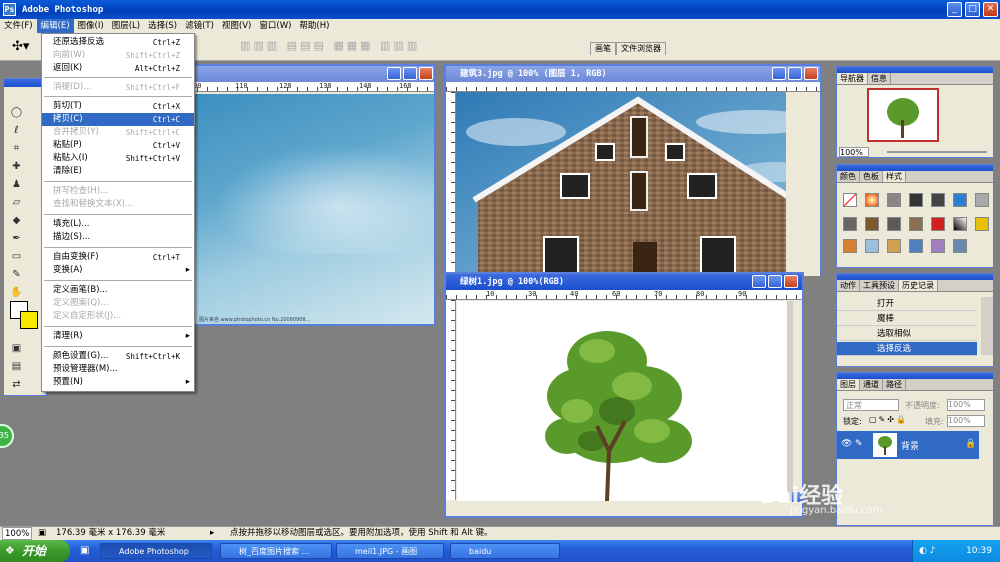 This screenshot has height=562, width=1000. Describe the element at coordinates (126, 26) in the screenshot. I see `menu-layer: 图层(L)` at that location.